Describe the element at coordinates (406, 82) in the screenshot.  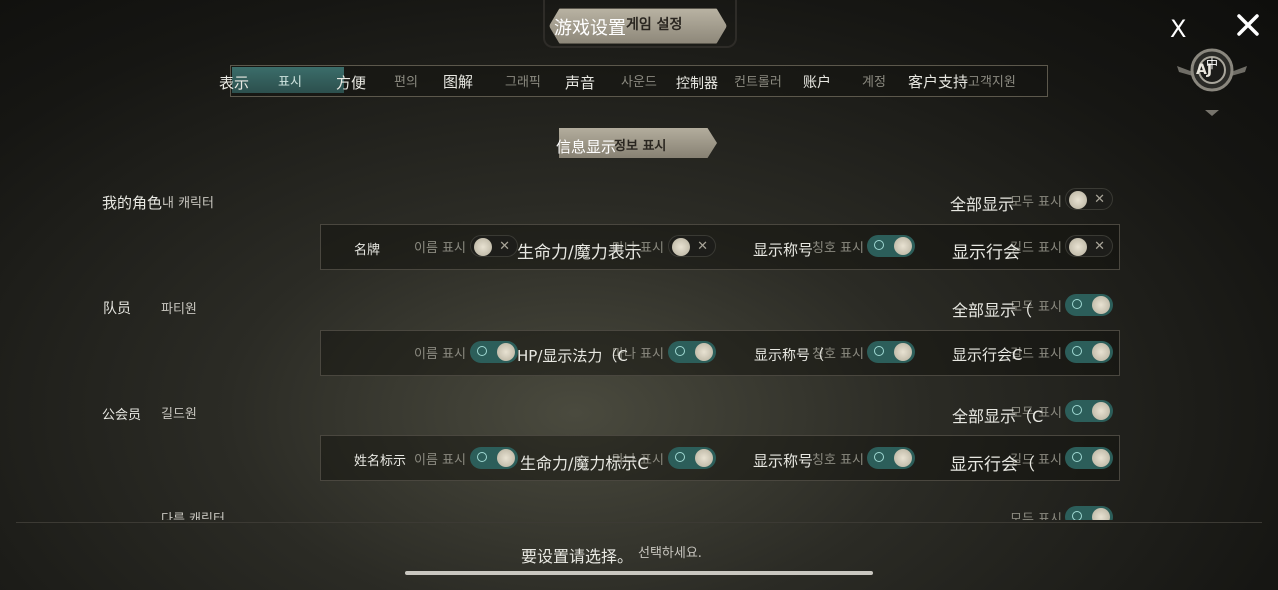
I see `tab-convenience-kr: 편의` at that location.